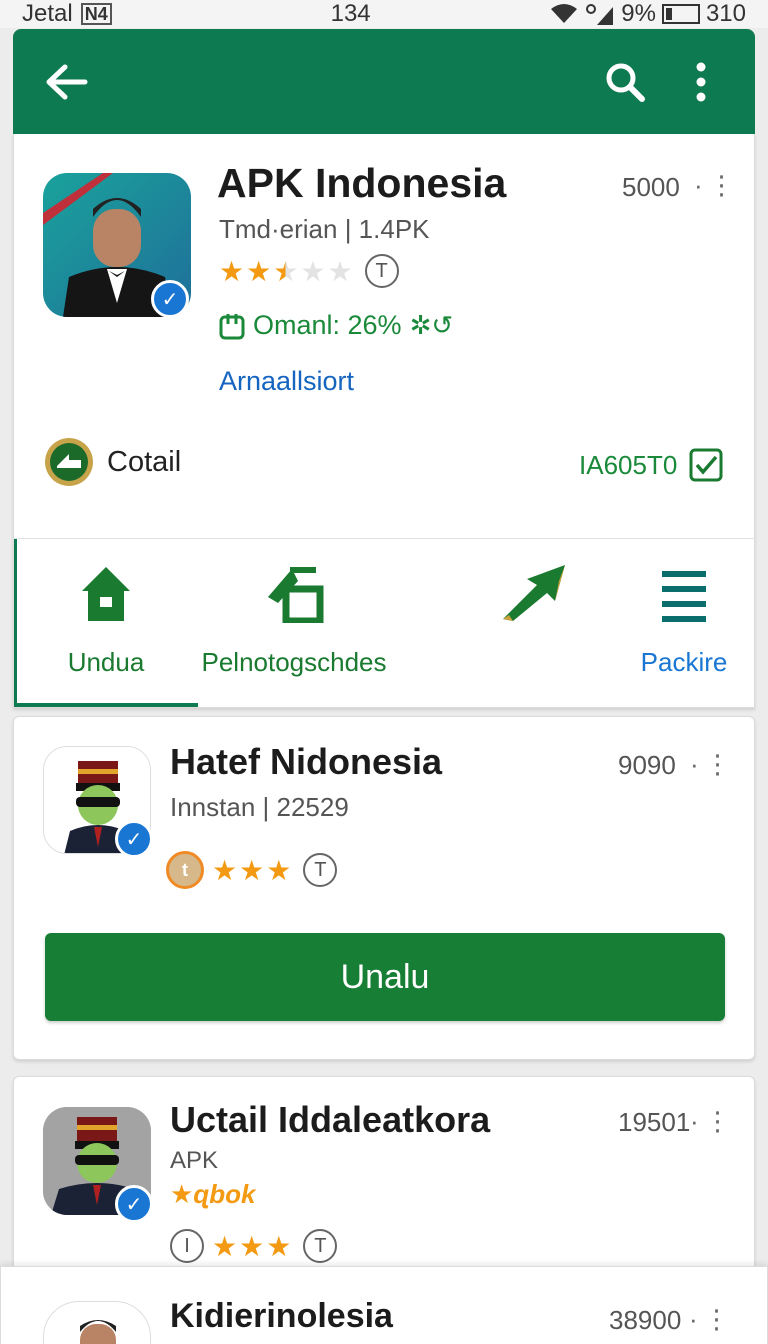 The height and width of the screenshot is (1344, 768). What do you see at coordinates (330, 1119) in the screenshot?
I see `app-title: Uctail Iddaleatkora` at bounding box center [330, 1119].